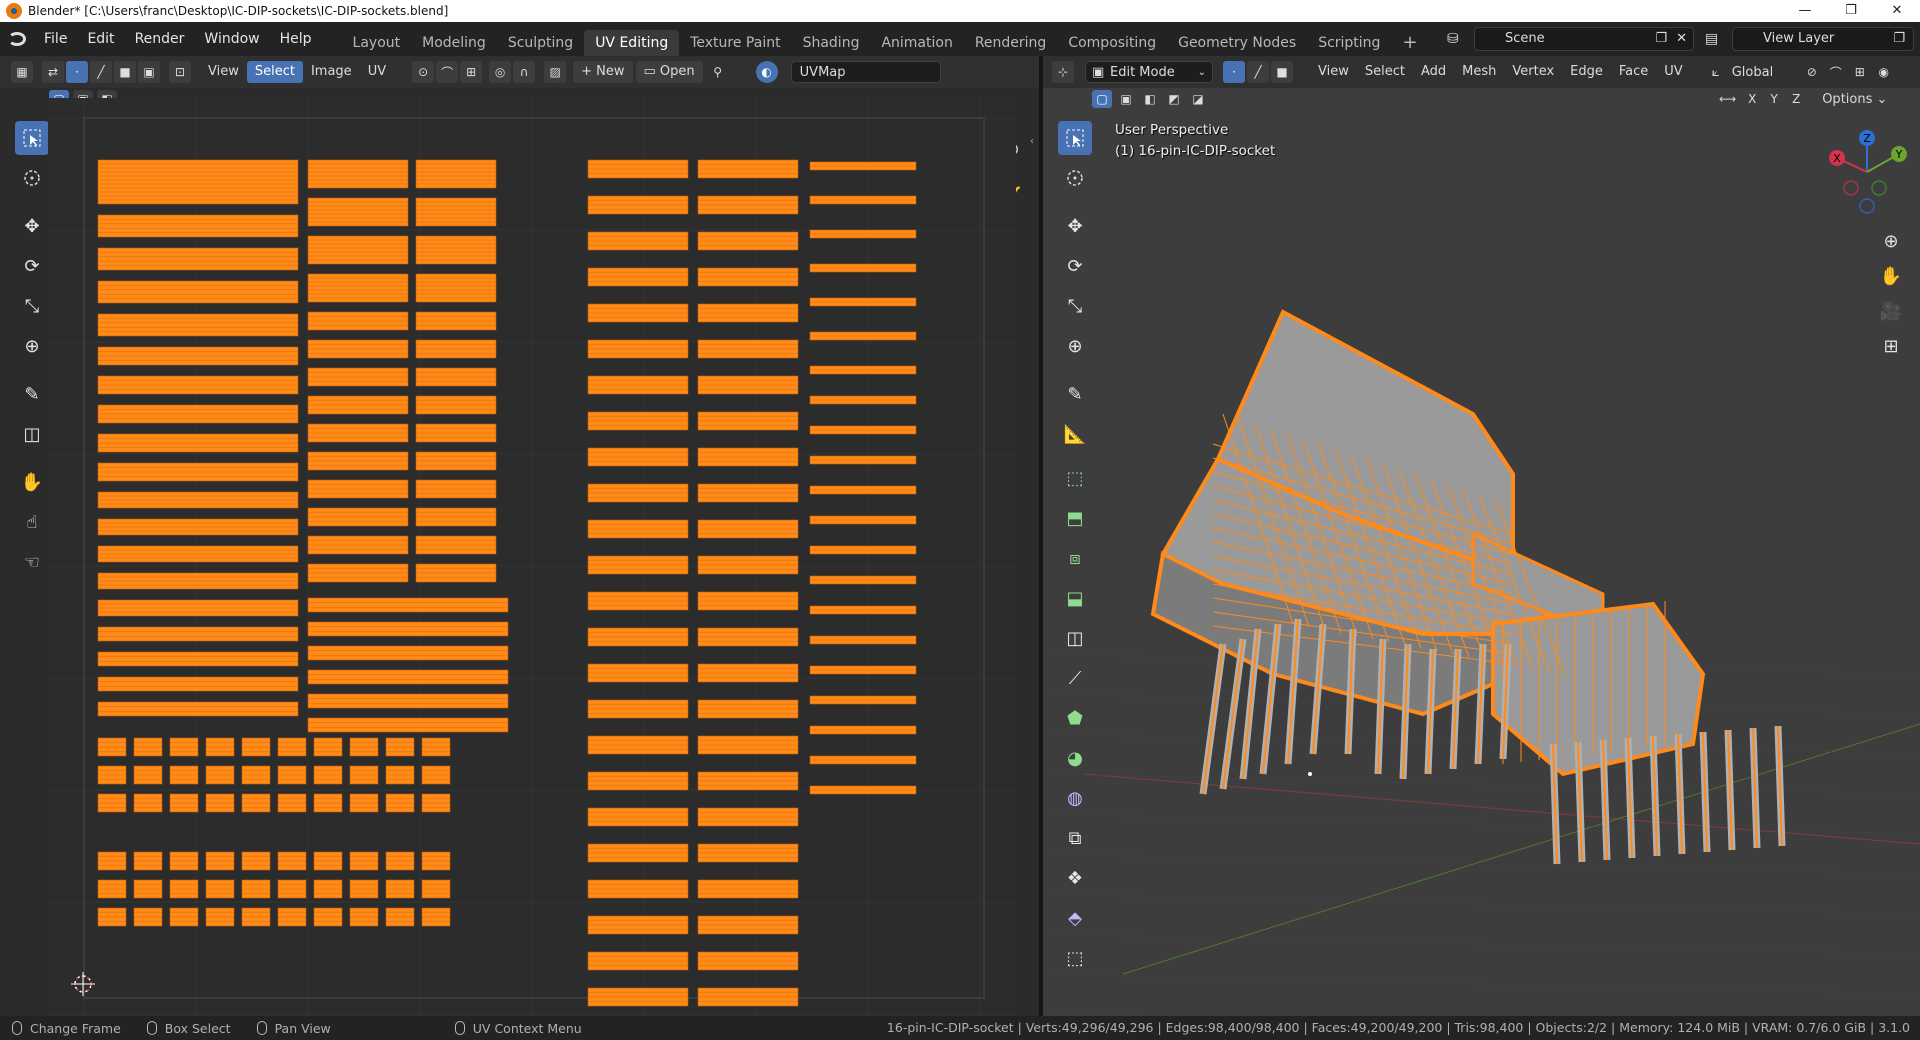  Describe the element at coordinates (32, 138) in the screenshot. I see `select-box-tool-icon` at that location.